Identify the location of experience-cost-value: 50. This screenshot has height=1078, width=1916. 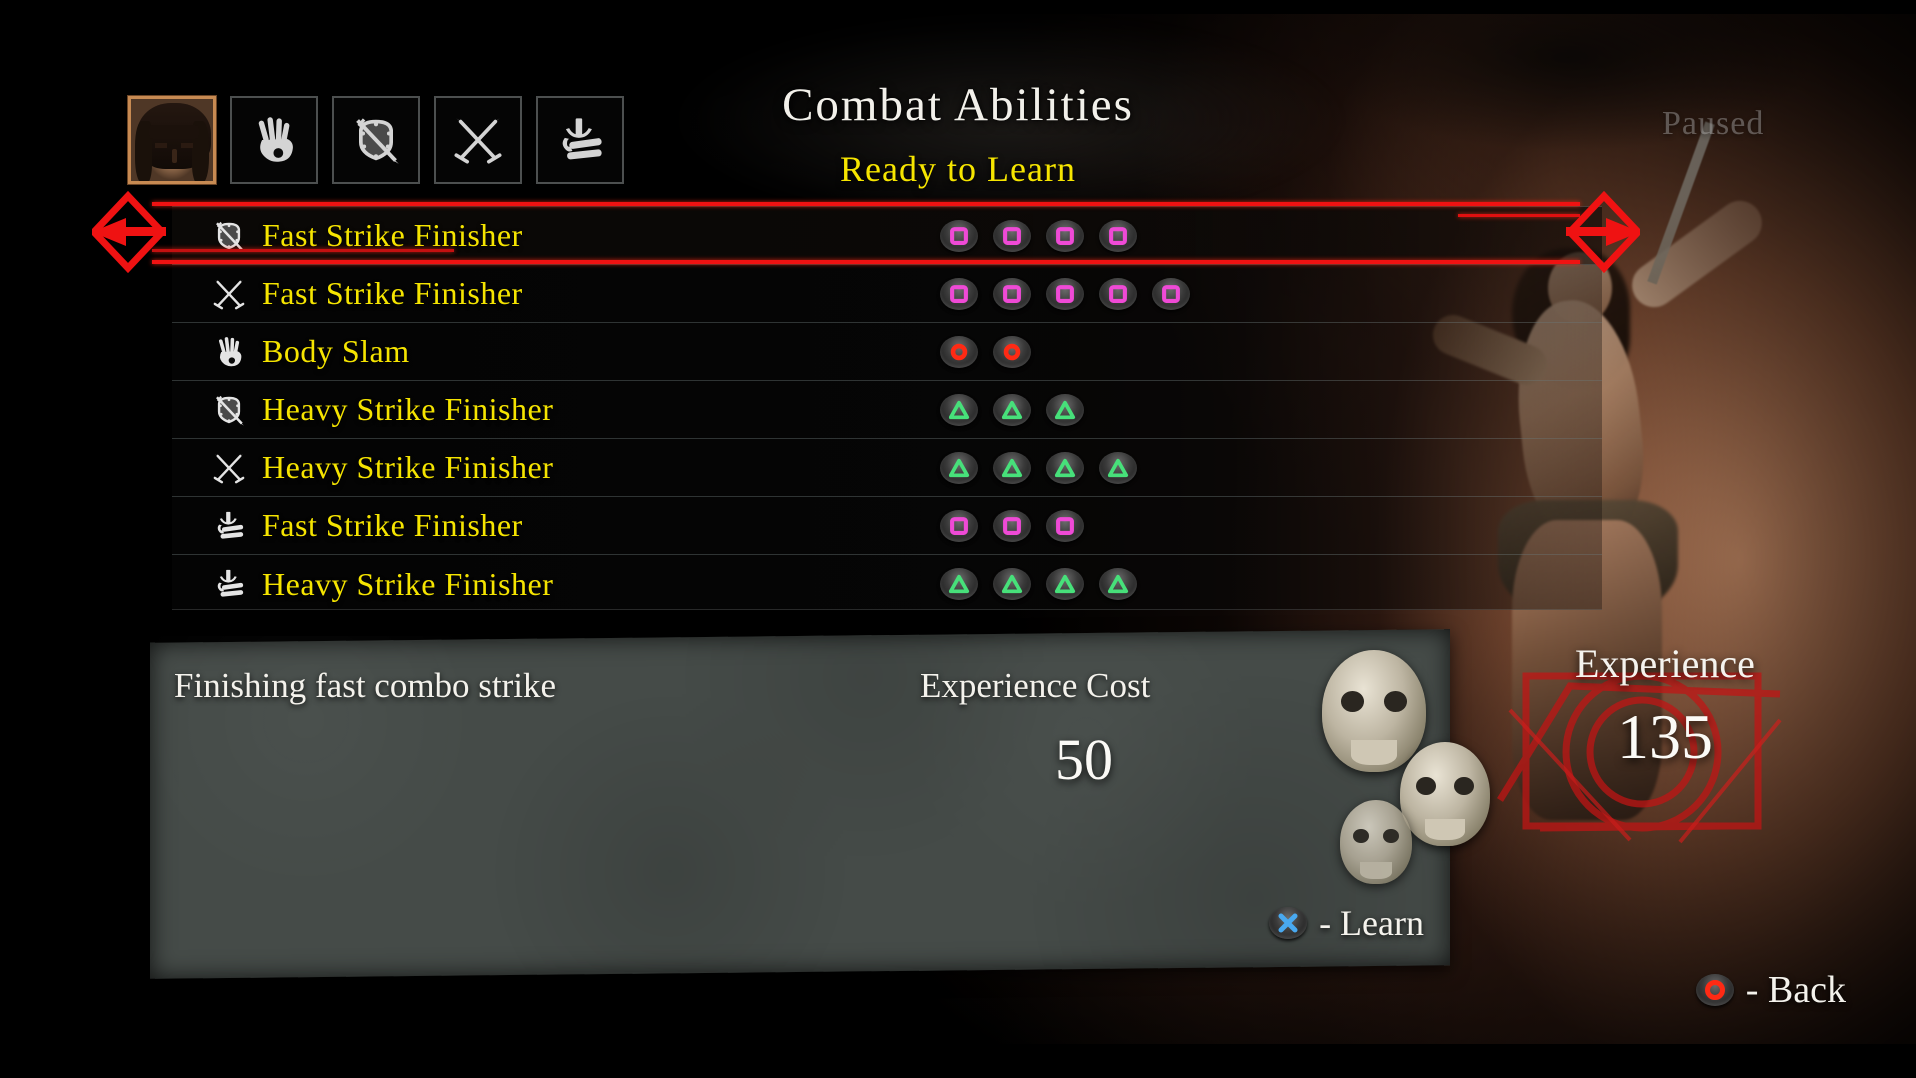
(1084, 759).